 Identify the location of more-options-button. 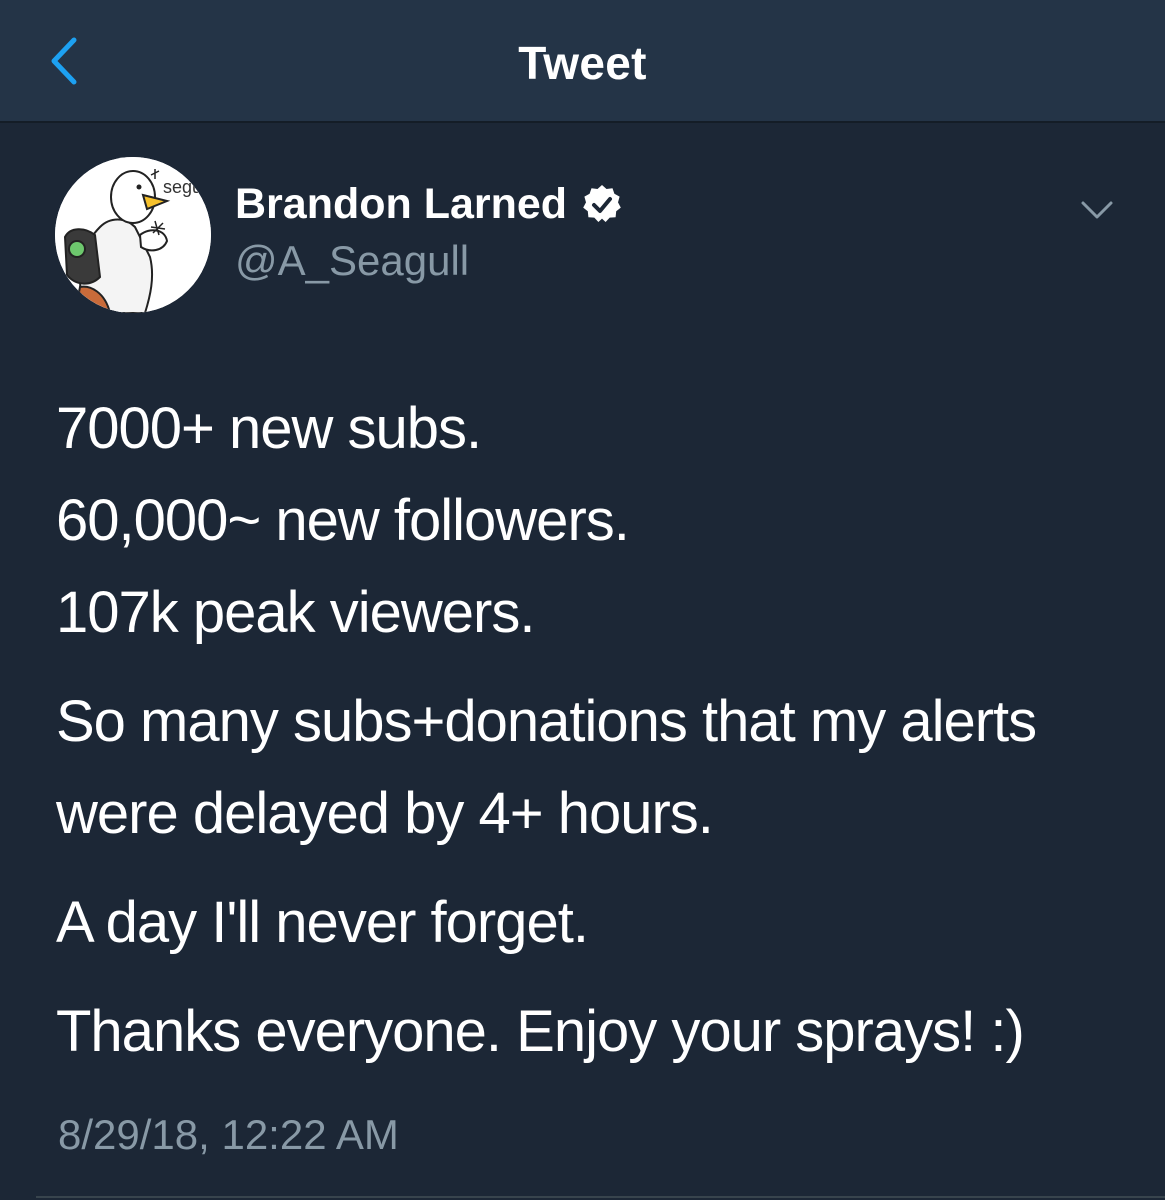
(1097, 210).